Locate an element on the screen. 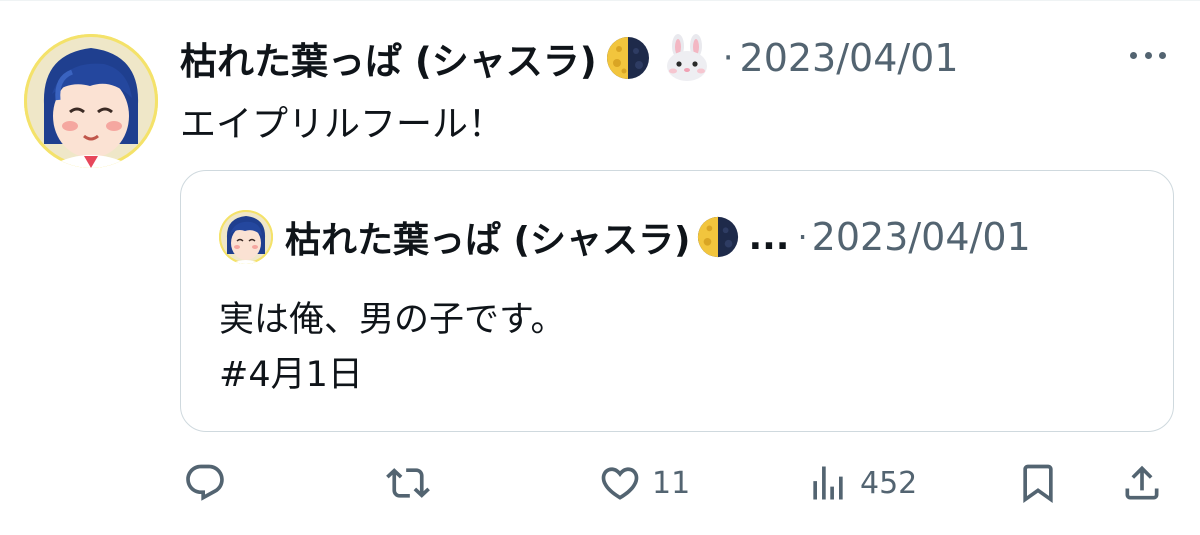 The image size is (1200, 535). tweet-text: エイプリルフール！ is located at coordinates (342, 124).